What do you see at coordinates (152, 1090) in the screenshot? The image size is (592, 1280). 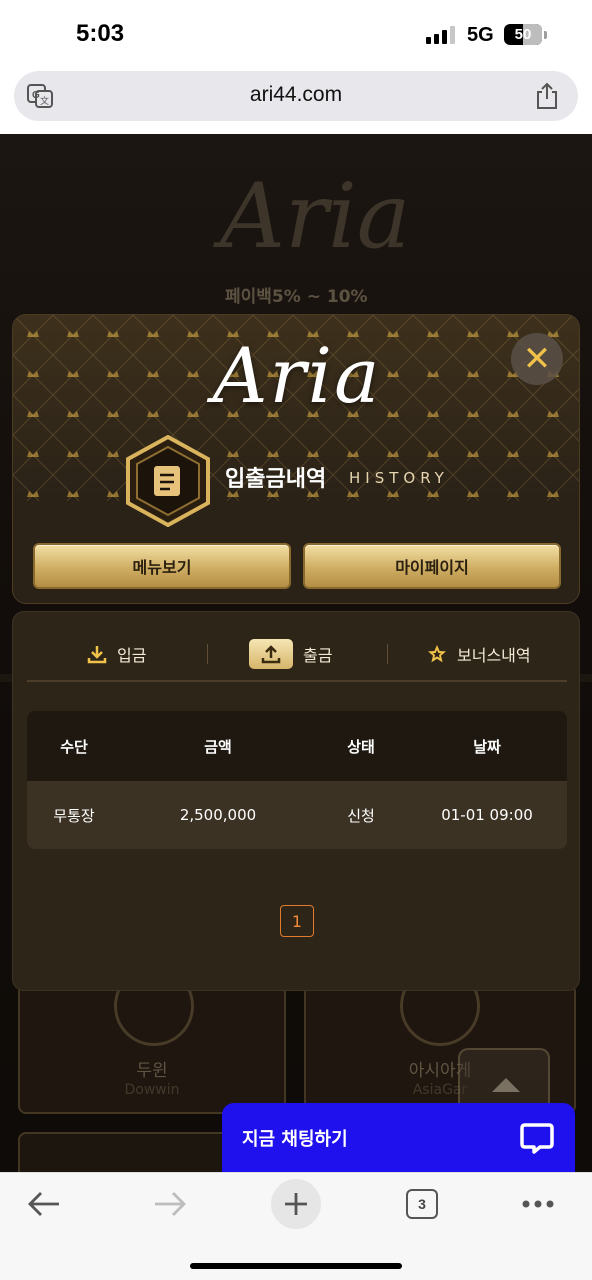 I see `game-card-subtitle: Dowwin` at bounding box center [152, 1090].